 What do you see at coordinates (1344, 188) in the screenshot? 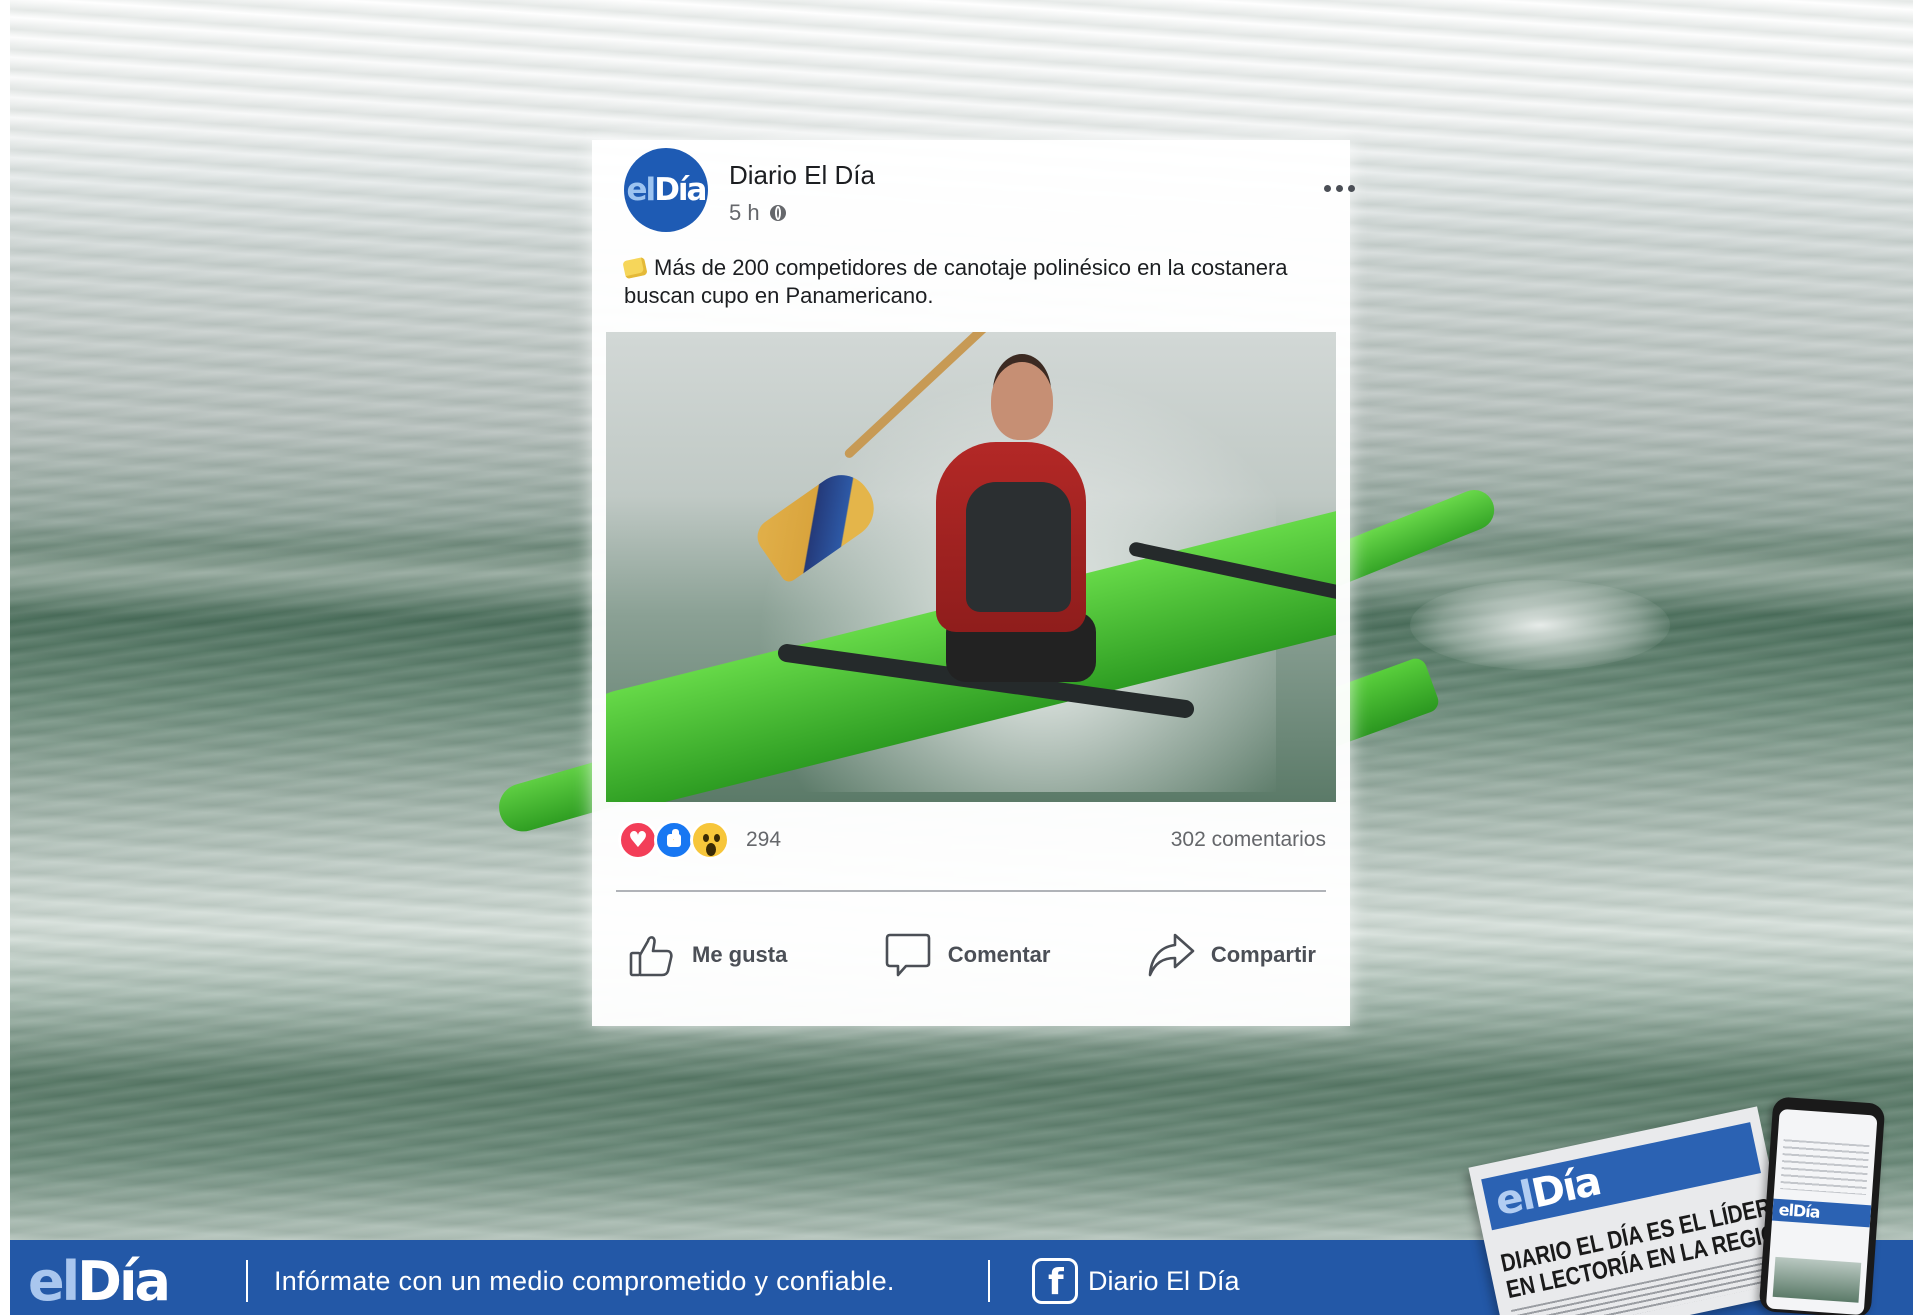
I see `more-options-icon` at bounding box center [1344, 188].